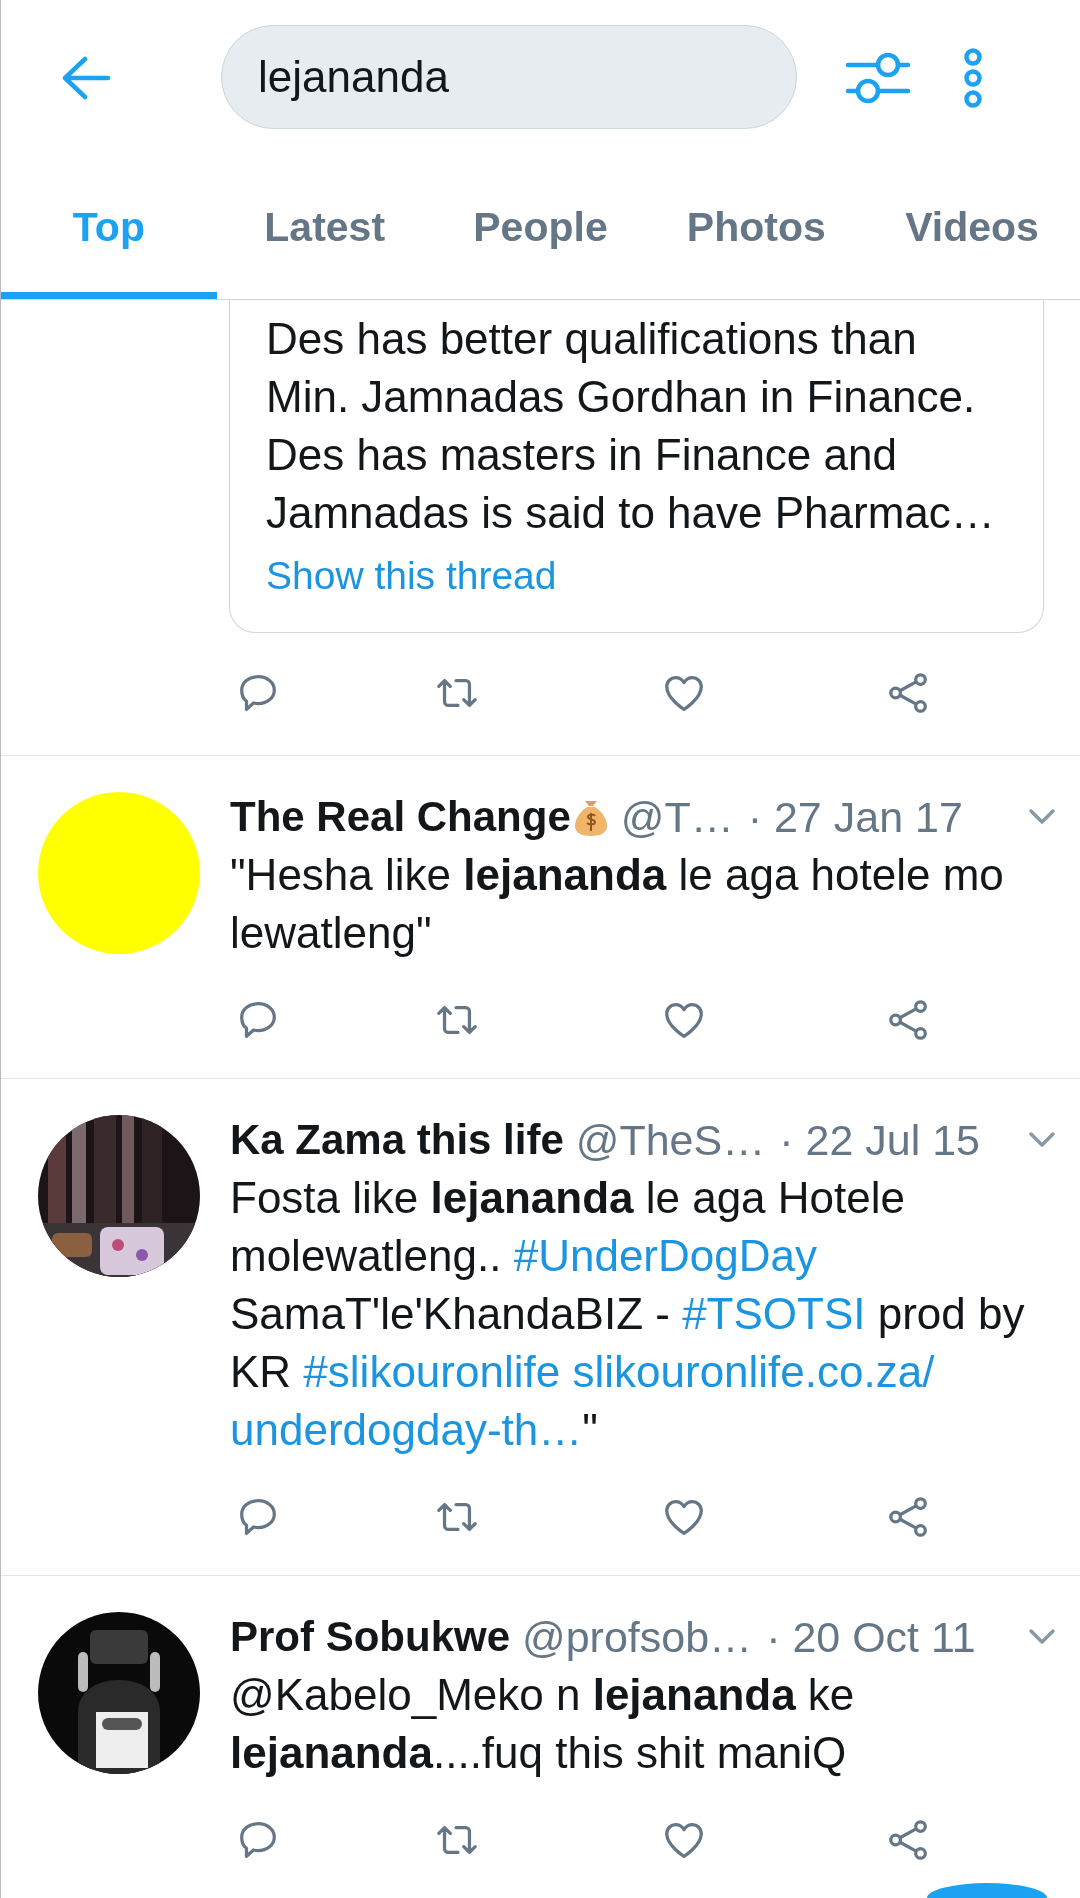 The image size is (1080, 1898). What do you see at coordinates (972, 227) in the screenshot?
I see `tab: Videos` at bounding box center [972, 227].